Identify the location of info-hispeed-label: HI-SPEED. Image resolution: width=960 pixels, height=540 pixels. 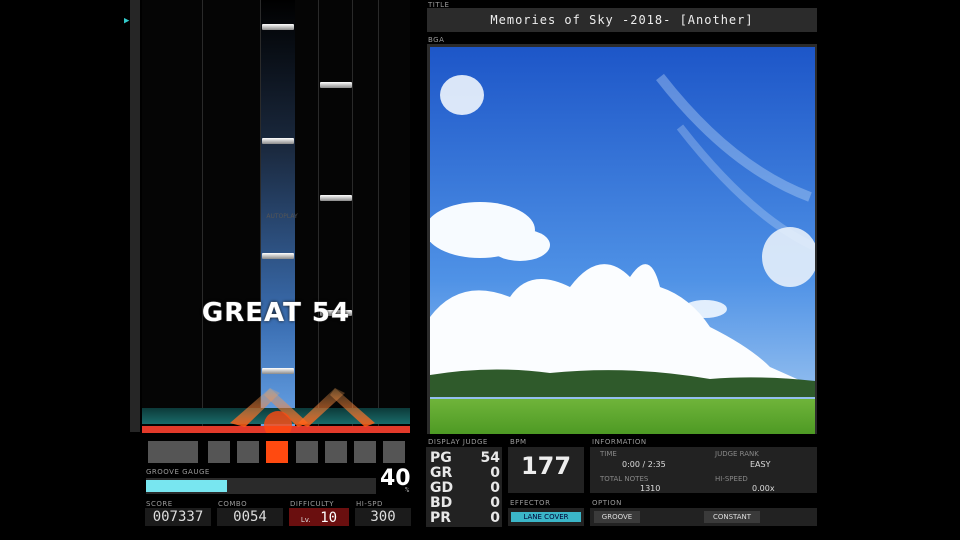
(731, 479).